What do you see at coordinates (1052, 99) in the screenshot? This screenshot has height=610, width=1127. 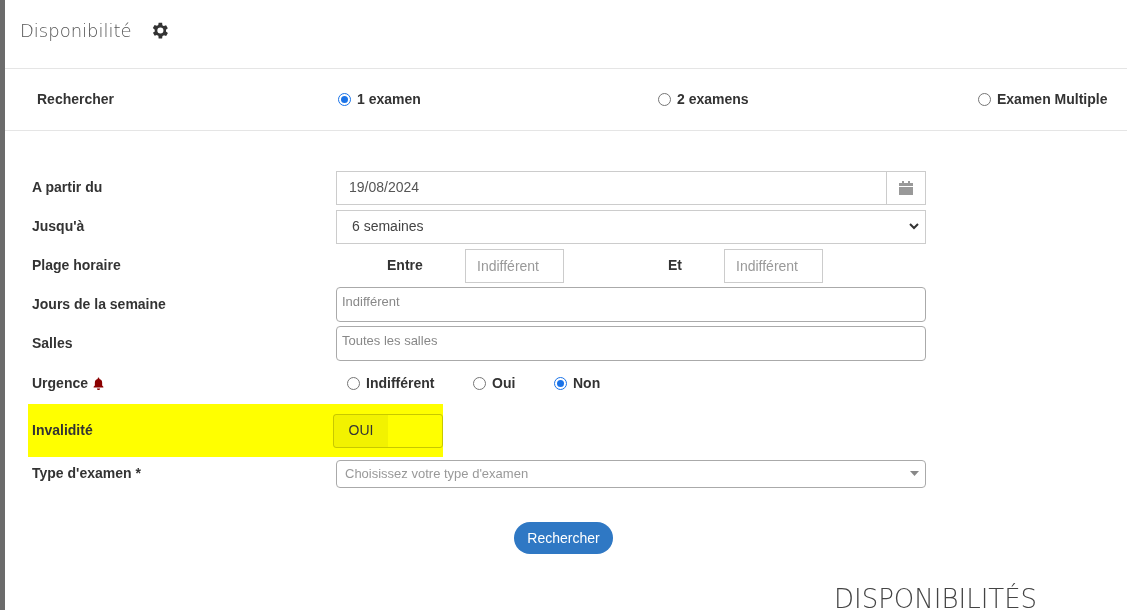 I see `radio-label: Examen Multiple` at bounding box center [1052, 99].